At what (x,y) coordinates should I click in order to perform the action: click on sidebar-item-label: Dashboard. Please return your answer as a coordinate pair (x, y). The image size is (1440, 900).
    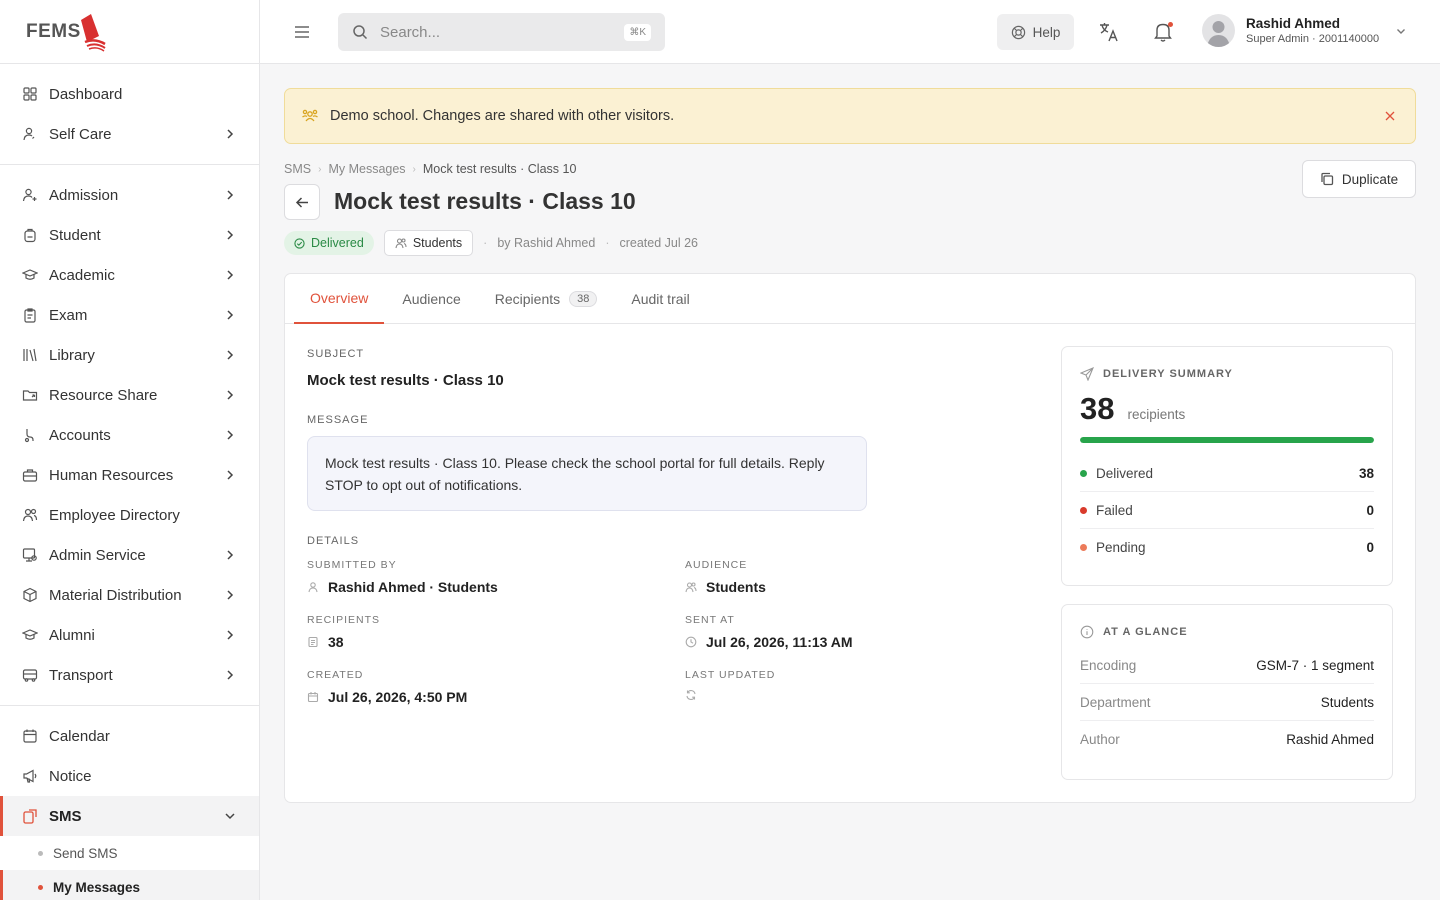
    Looking at the image, I should click on (86, 94).